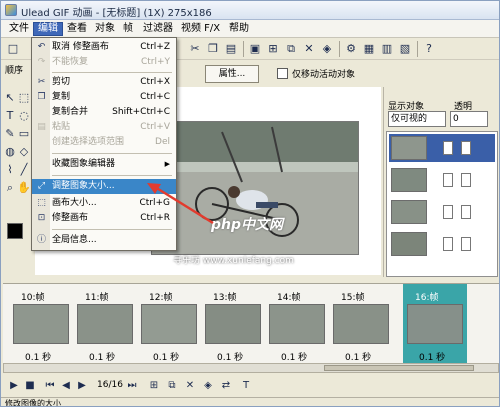 The image size is (500, 407). I want to click on last-frame-icon: ⏭, so click(132, 386).